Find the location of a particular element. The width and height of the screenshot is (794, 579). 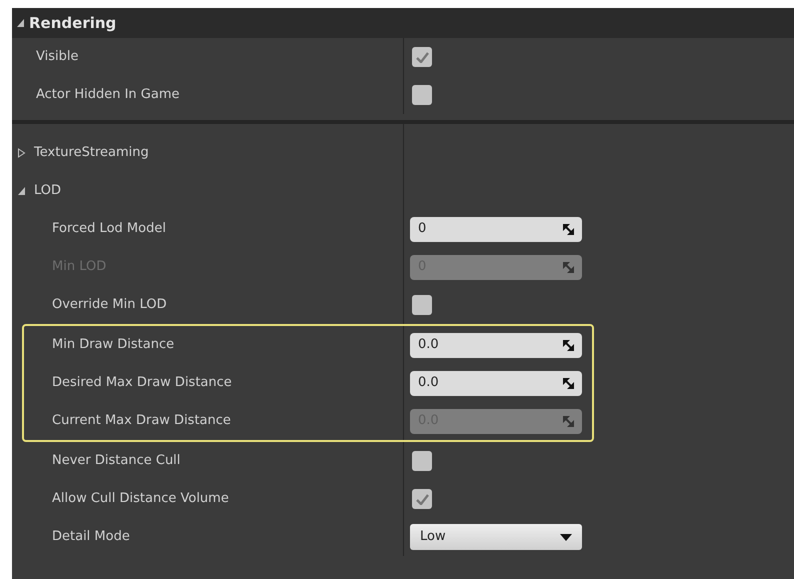

property-label: Actor Hidden In Game is located at coordinates (108, 95).